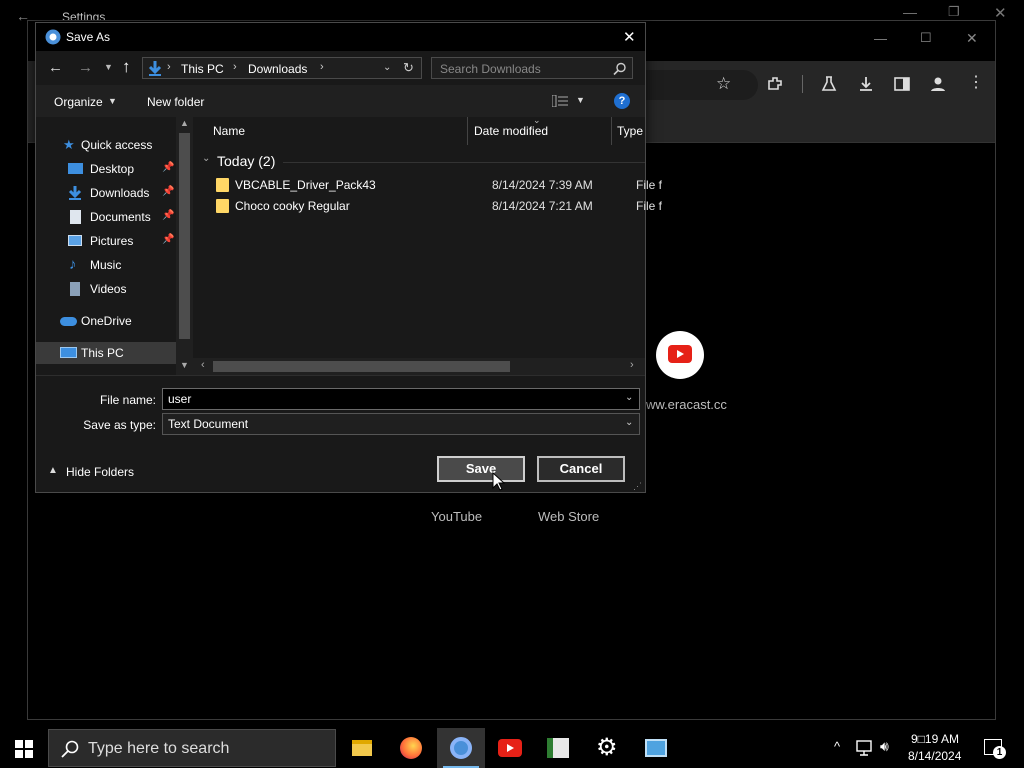 This screenshot has height=768, width=1024. Describe the element at coordinates (106, 321) in the screenshot. I see `nav-item-onedrive: OneDrive` at that location.